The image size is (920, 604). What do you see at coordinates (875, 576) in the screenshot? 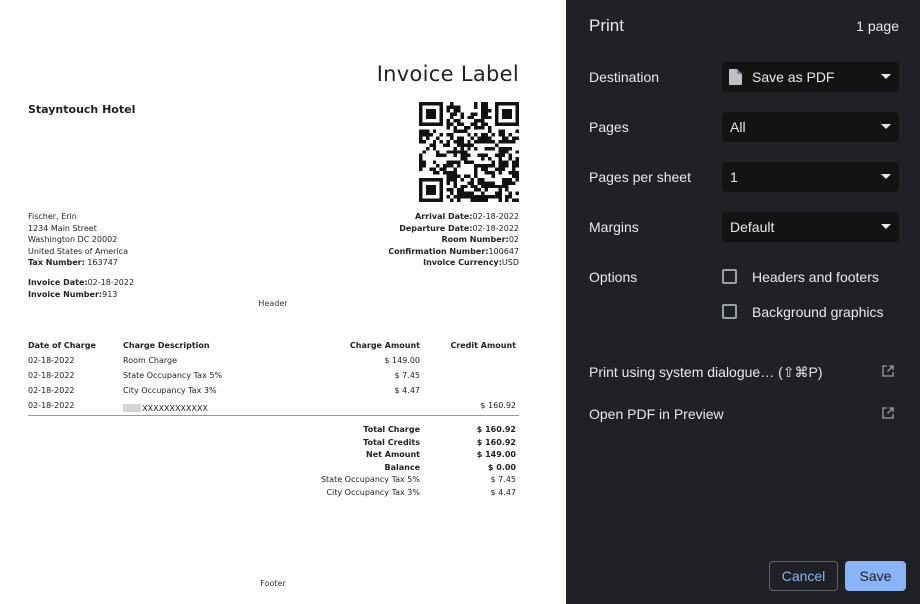
I see `save-button: Save` at bounding box center [875, 576].